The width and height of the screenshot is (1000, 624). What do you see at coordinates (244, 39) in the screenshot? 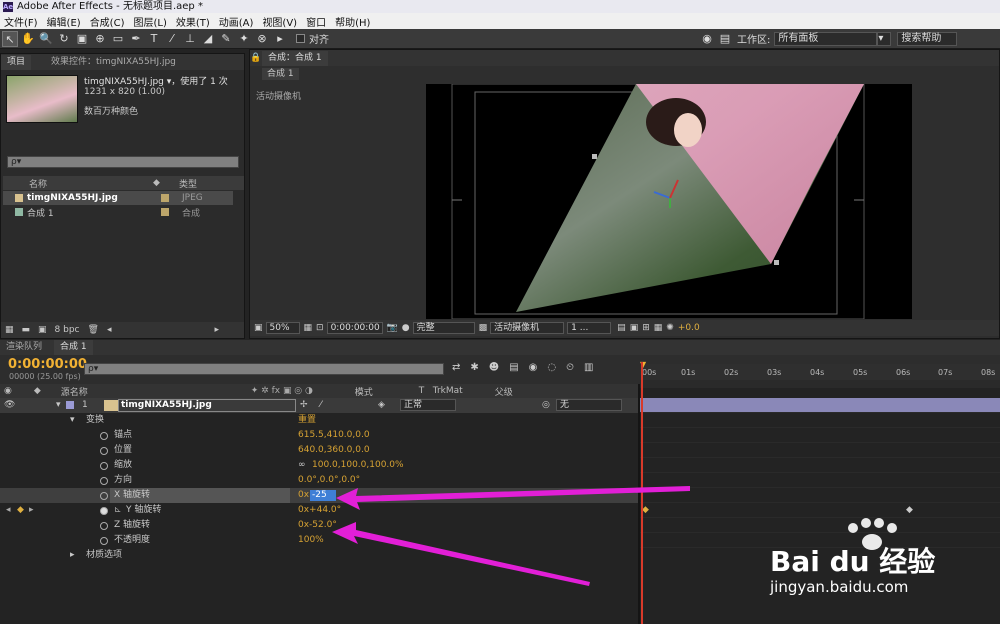
I see `puppet-tool-icon: ✦` at bounding box center [244, 39].